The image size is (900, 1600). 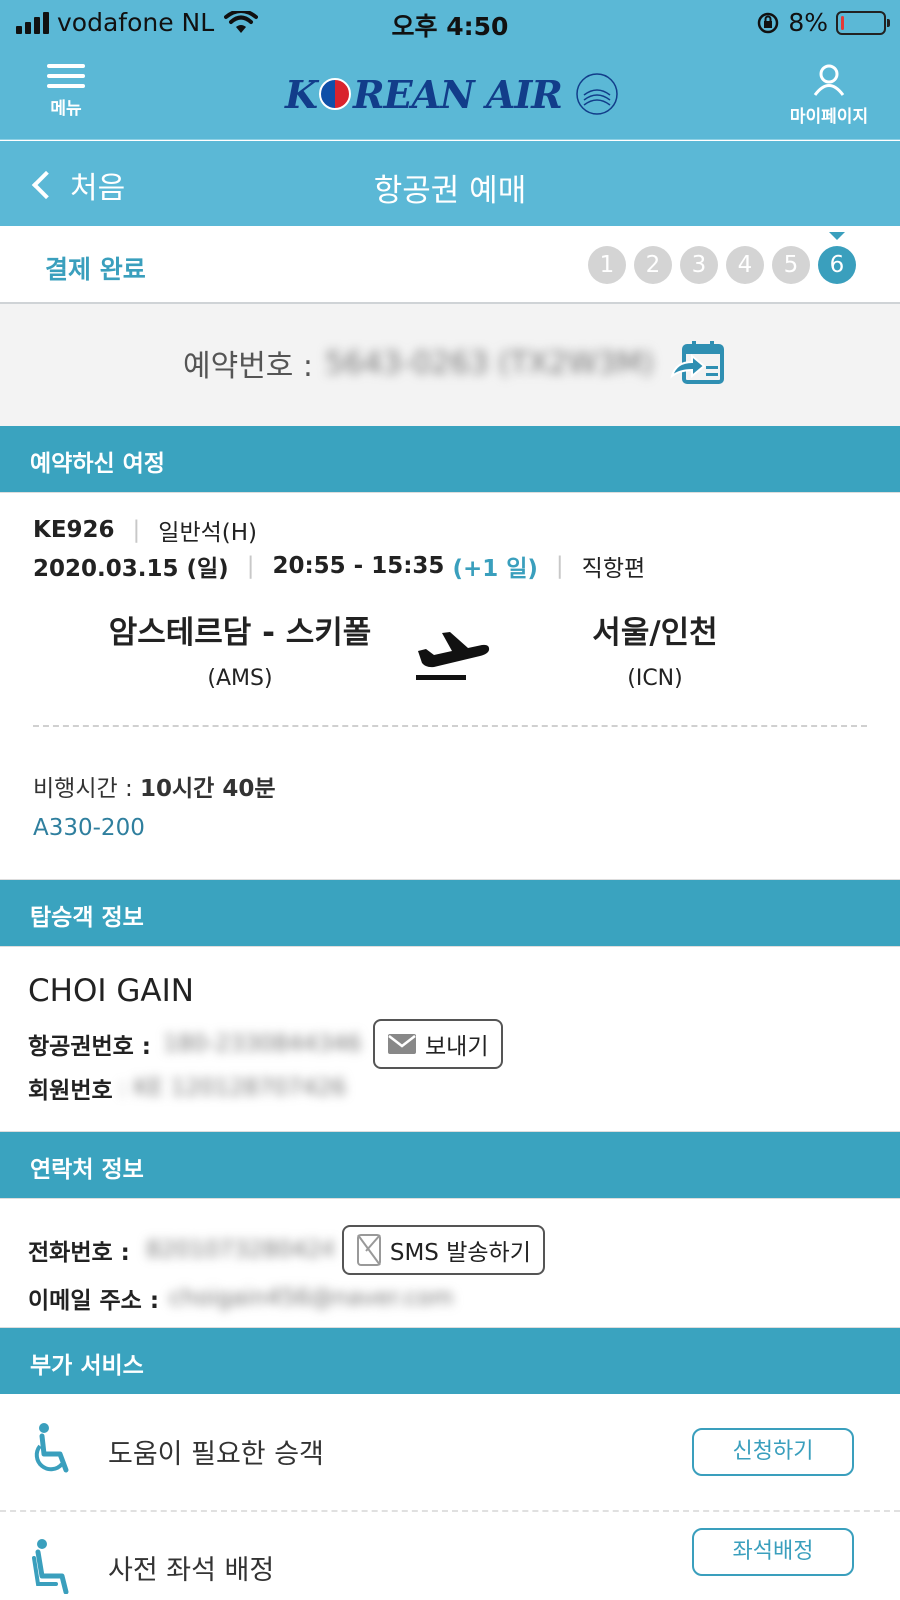 I want to click on mypage-button: 마이페이지, so click(x=829, y=95).